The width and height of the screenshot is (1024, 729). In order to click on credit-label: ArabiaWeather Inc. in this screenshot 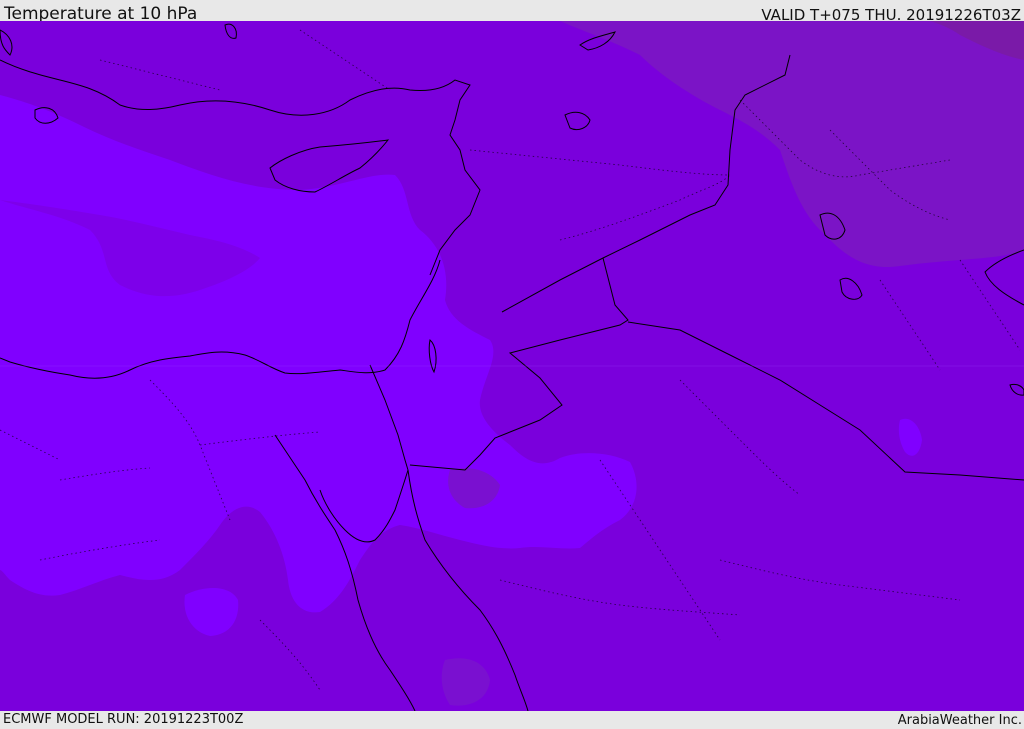, I will do `click(959, 720)`.